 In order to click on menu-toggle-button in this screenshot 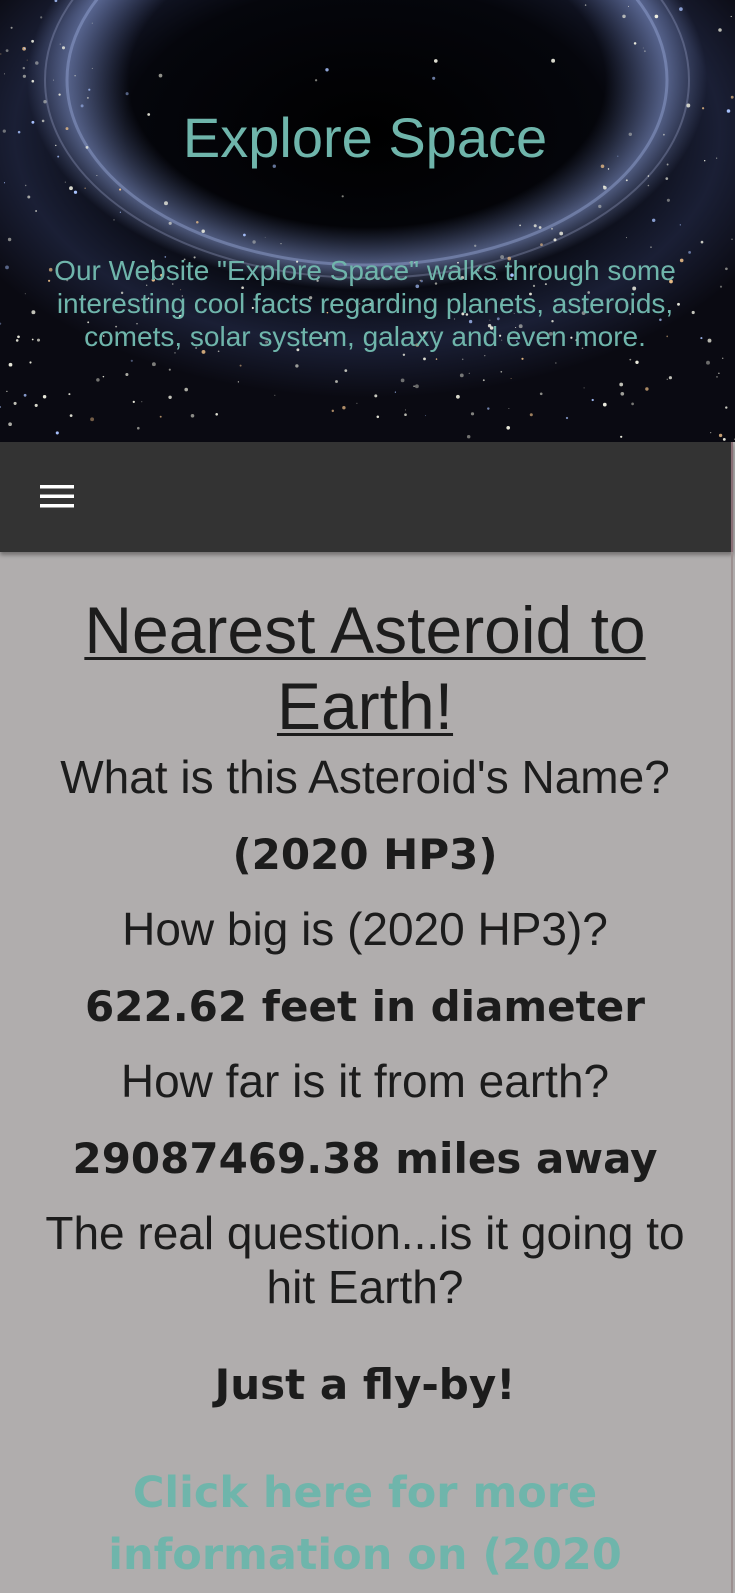, I will do `click(57, 496)`.